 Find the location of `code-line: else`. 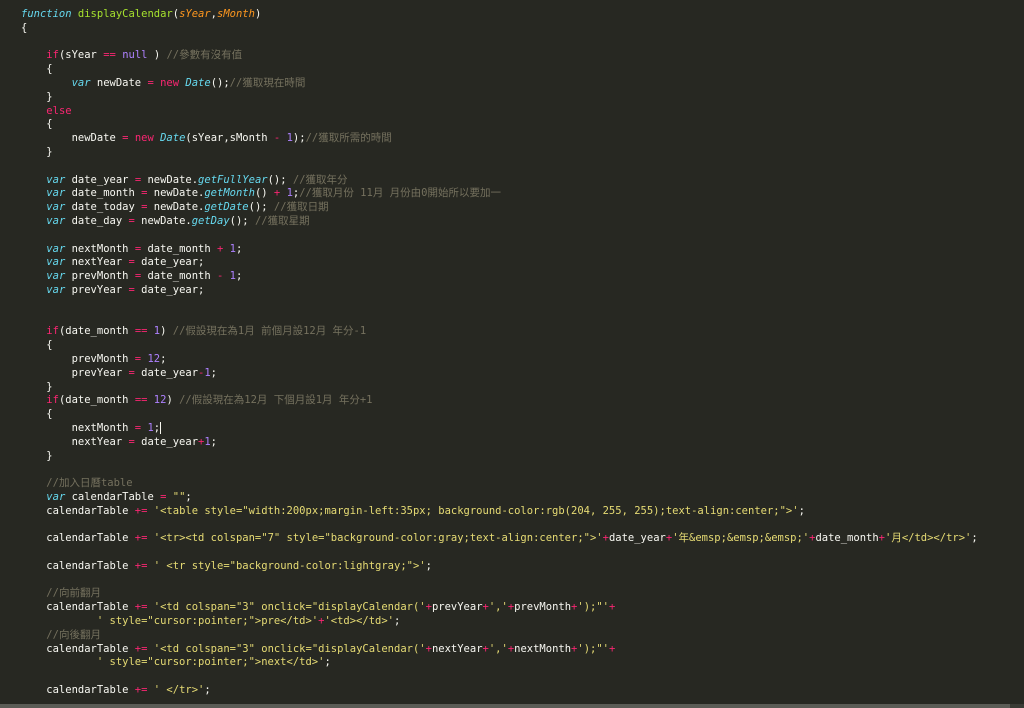

code-line: else is located at coordinates (499, 112).